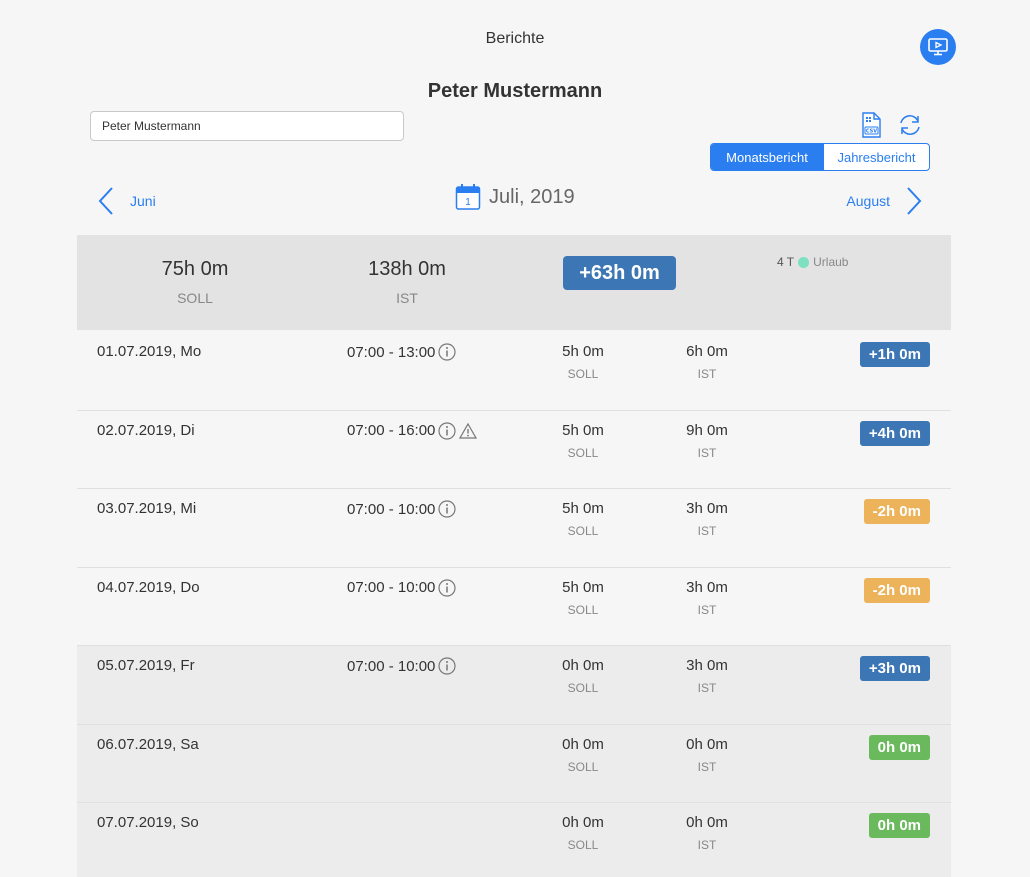 The image size is (1030, 877). What do you see at coordinates (894, 433) in the screenshot?
I see `day-diff-badge: +4h 0m` at bounding box center [894, 433].